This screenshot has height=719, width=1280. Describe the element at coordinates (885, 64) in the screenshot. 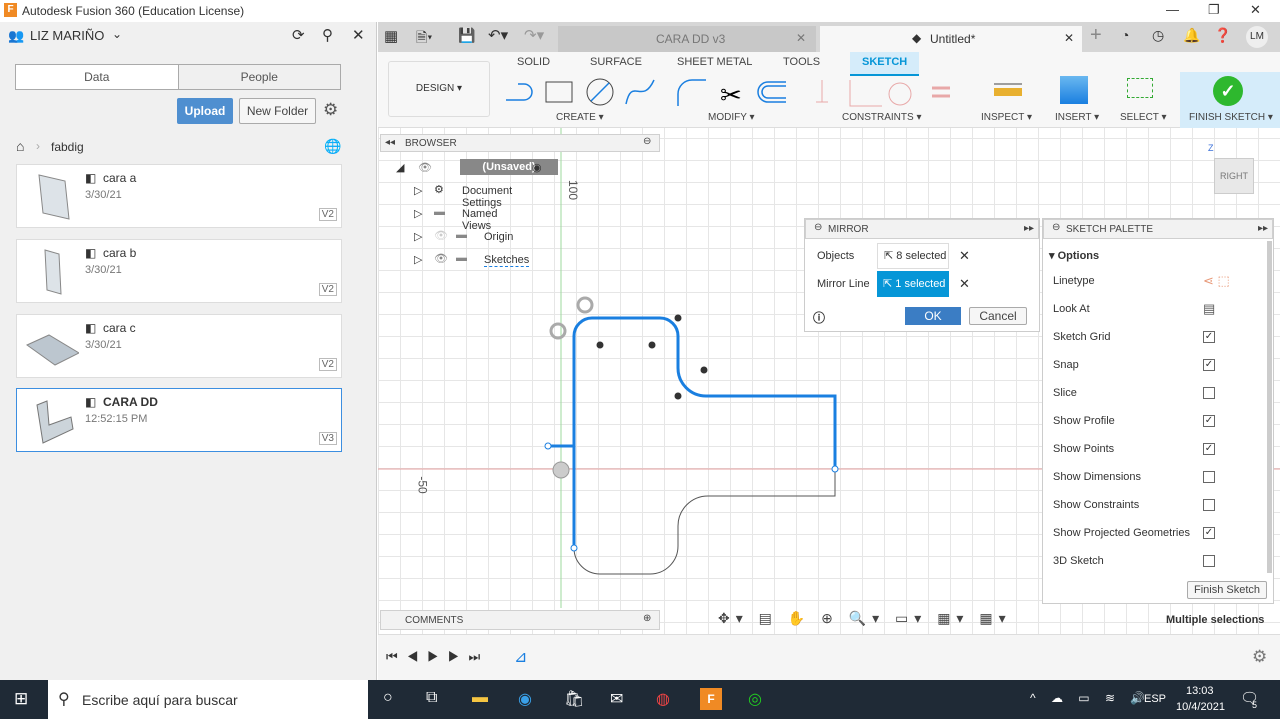

I see `tab-sketch: SKETCH` at that location.